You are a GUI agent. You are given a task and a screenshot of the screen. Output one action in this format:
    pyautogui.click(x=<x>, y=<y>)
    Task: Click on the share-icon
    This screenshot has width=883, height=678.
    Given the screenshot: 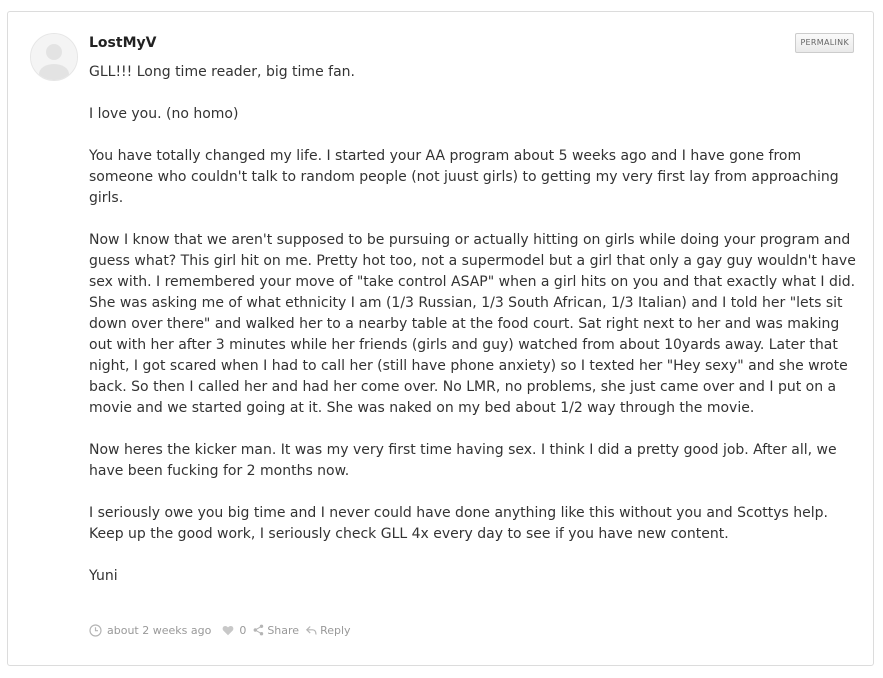 What is the action you would take?
    pyautogui.click(x=258, y=630)
    